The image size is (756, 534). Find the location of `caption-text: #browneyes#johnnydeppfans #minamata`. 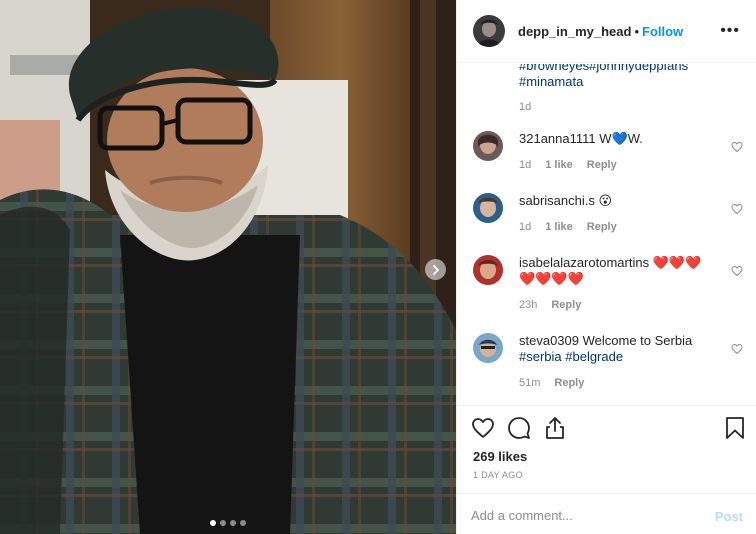

caption-text: #browneyes#johnnydeppfans #minamata is located at coordinates (603, 77).